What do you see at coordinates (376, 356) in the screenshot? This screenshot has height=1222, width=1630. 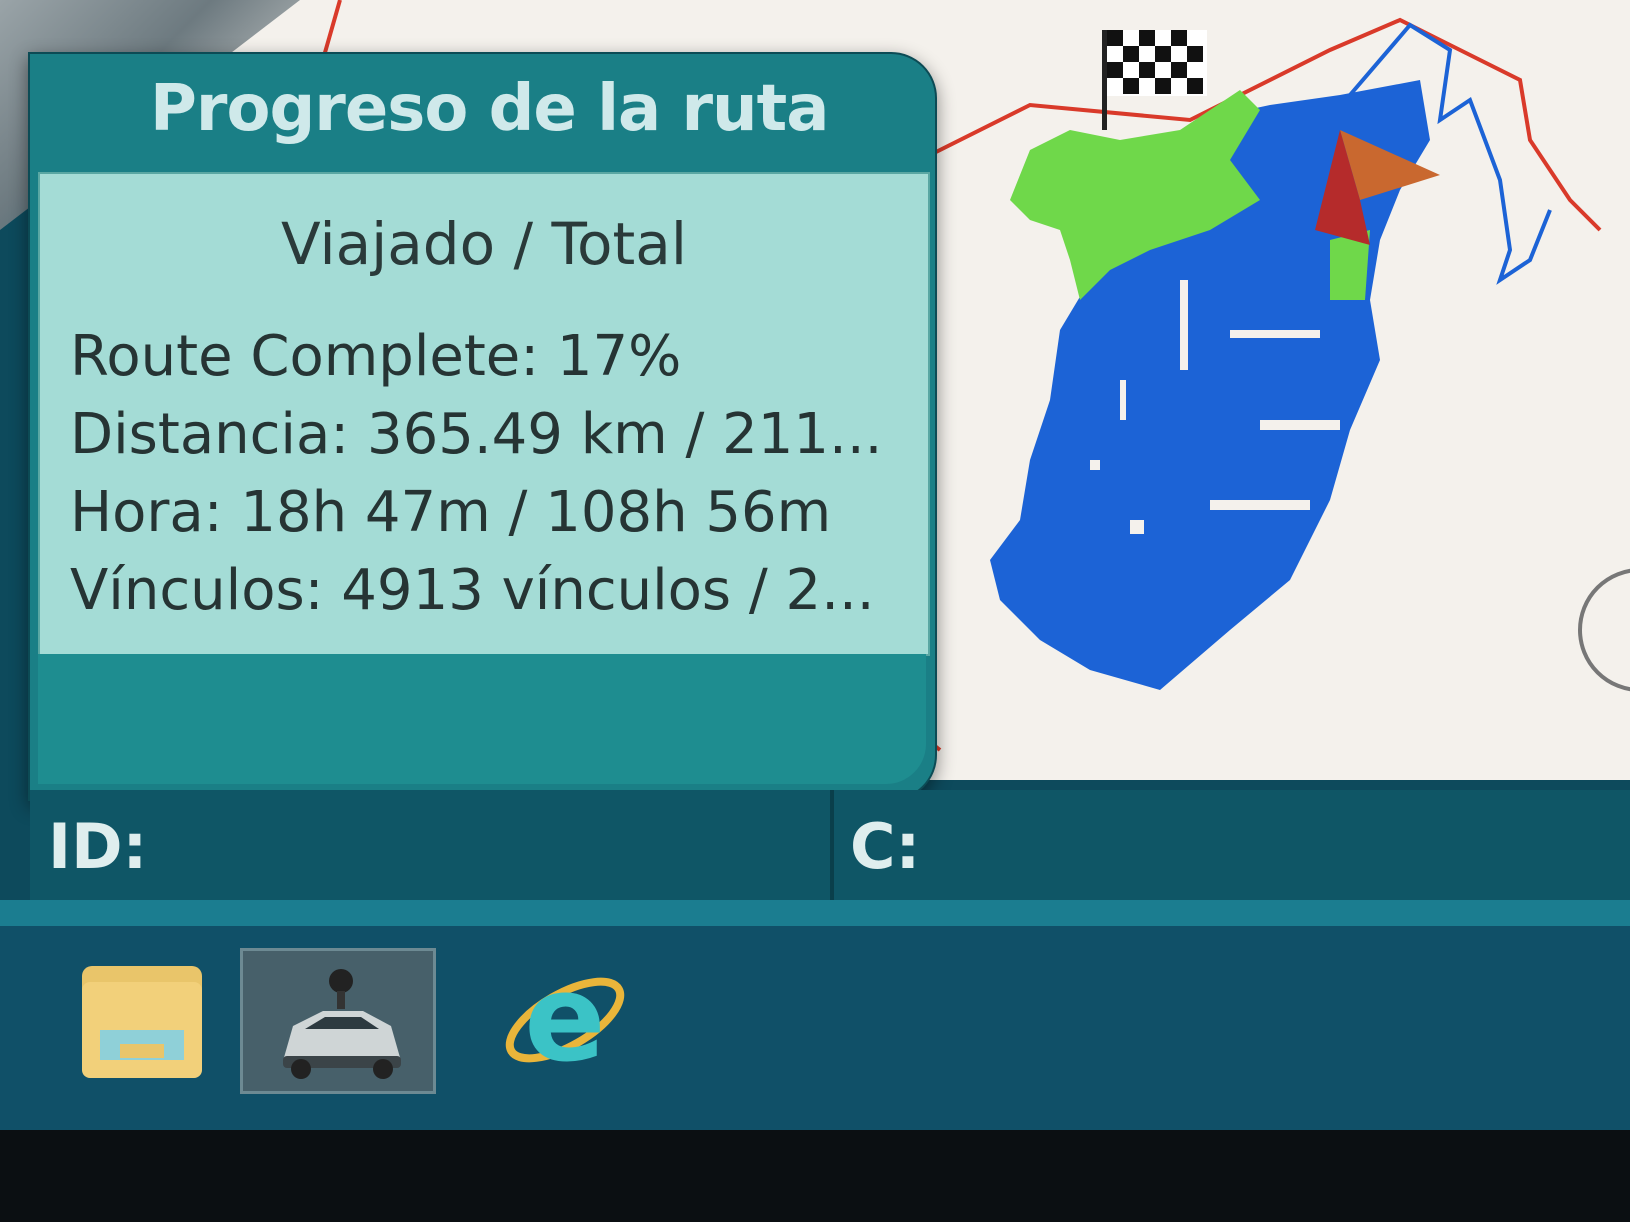 I see `route-complete-stat: Route Complete: 17%` at bounding box center [376, 356].